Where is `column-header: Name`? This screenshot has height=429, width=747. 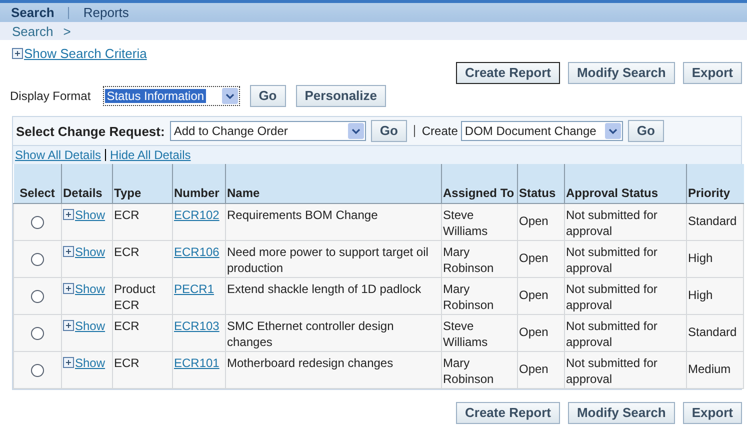 column-header: Name is located at coordinates (334, 183).